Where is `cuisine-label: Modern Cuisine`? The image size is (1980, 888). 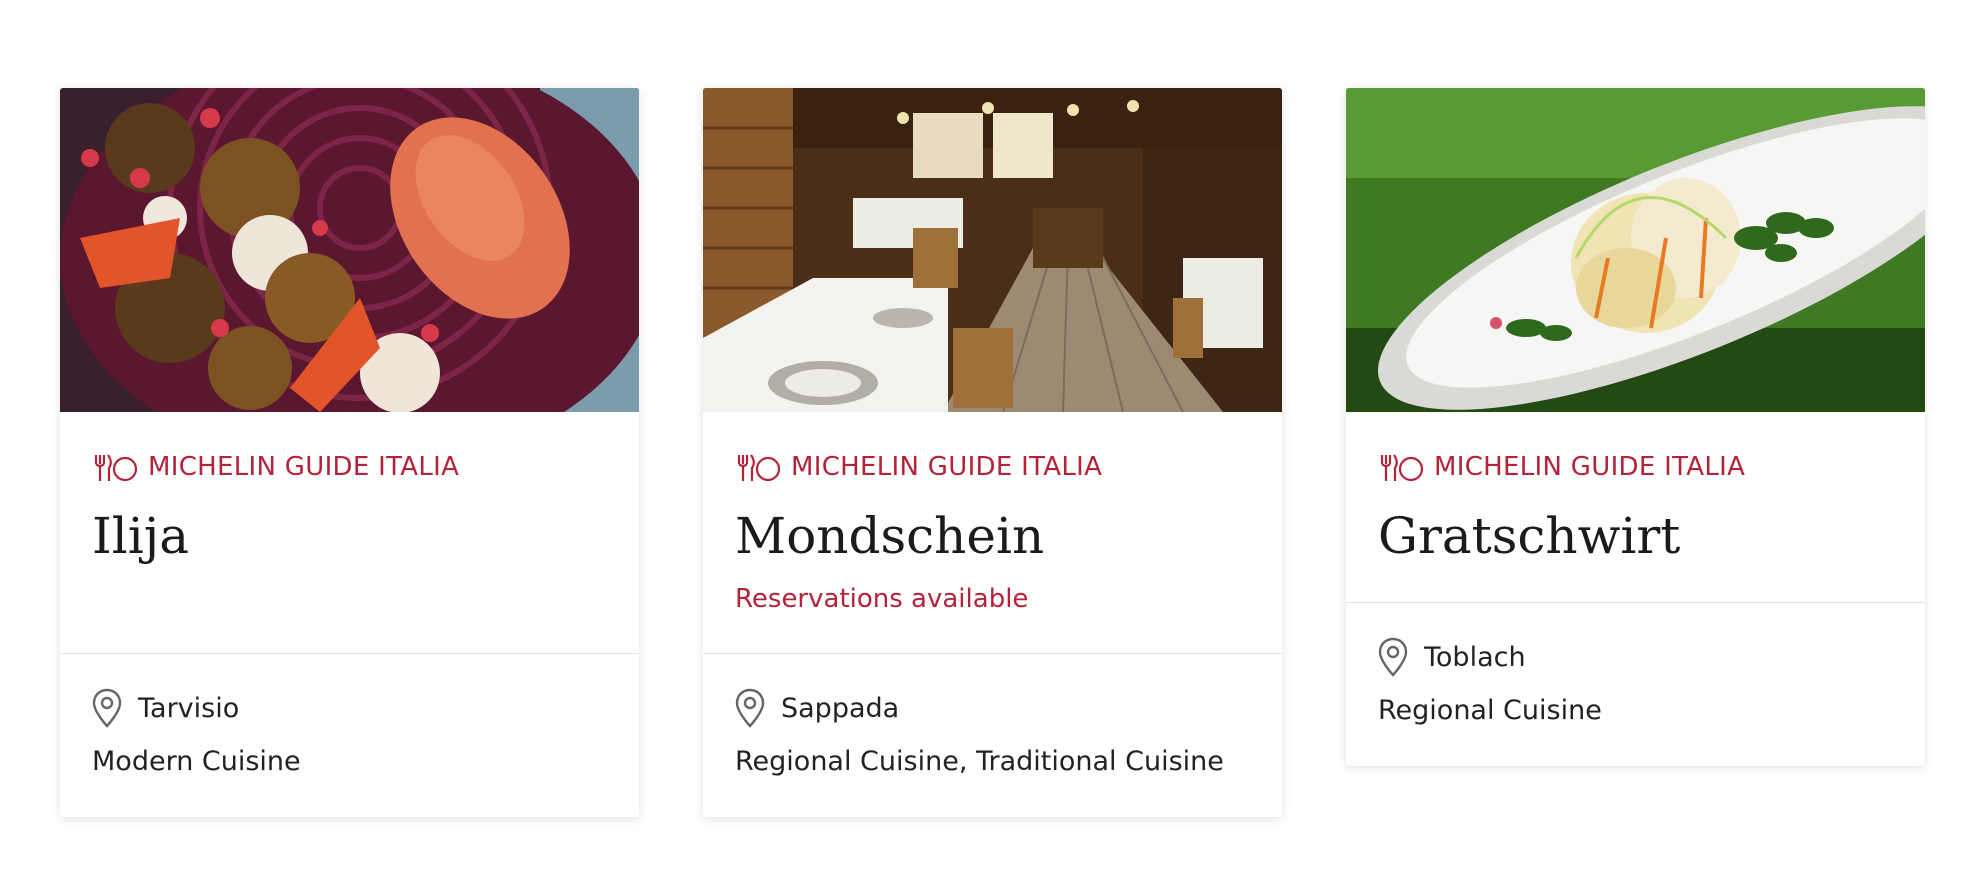
cuisine-label: Modern Cuisine is located at coordinates (196, 761).